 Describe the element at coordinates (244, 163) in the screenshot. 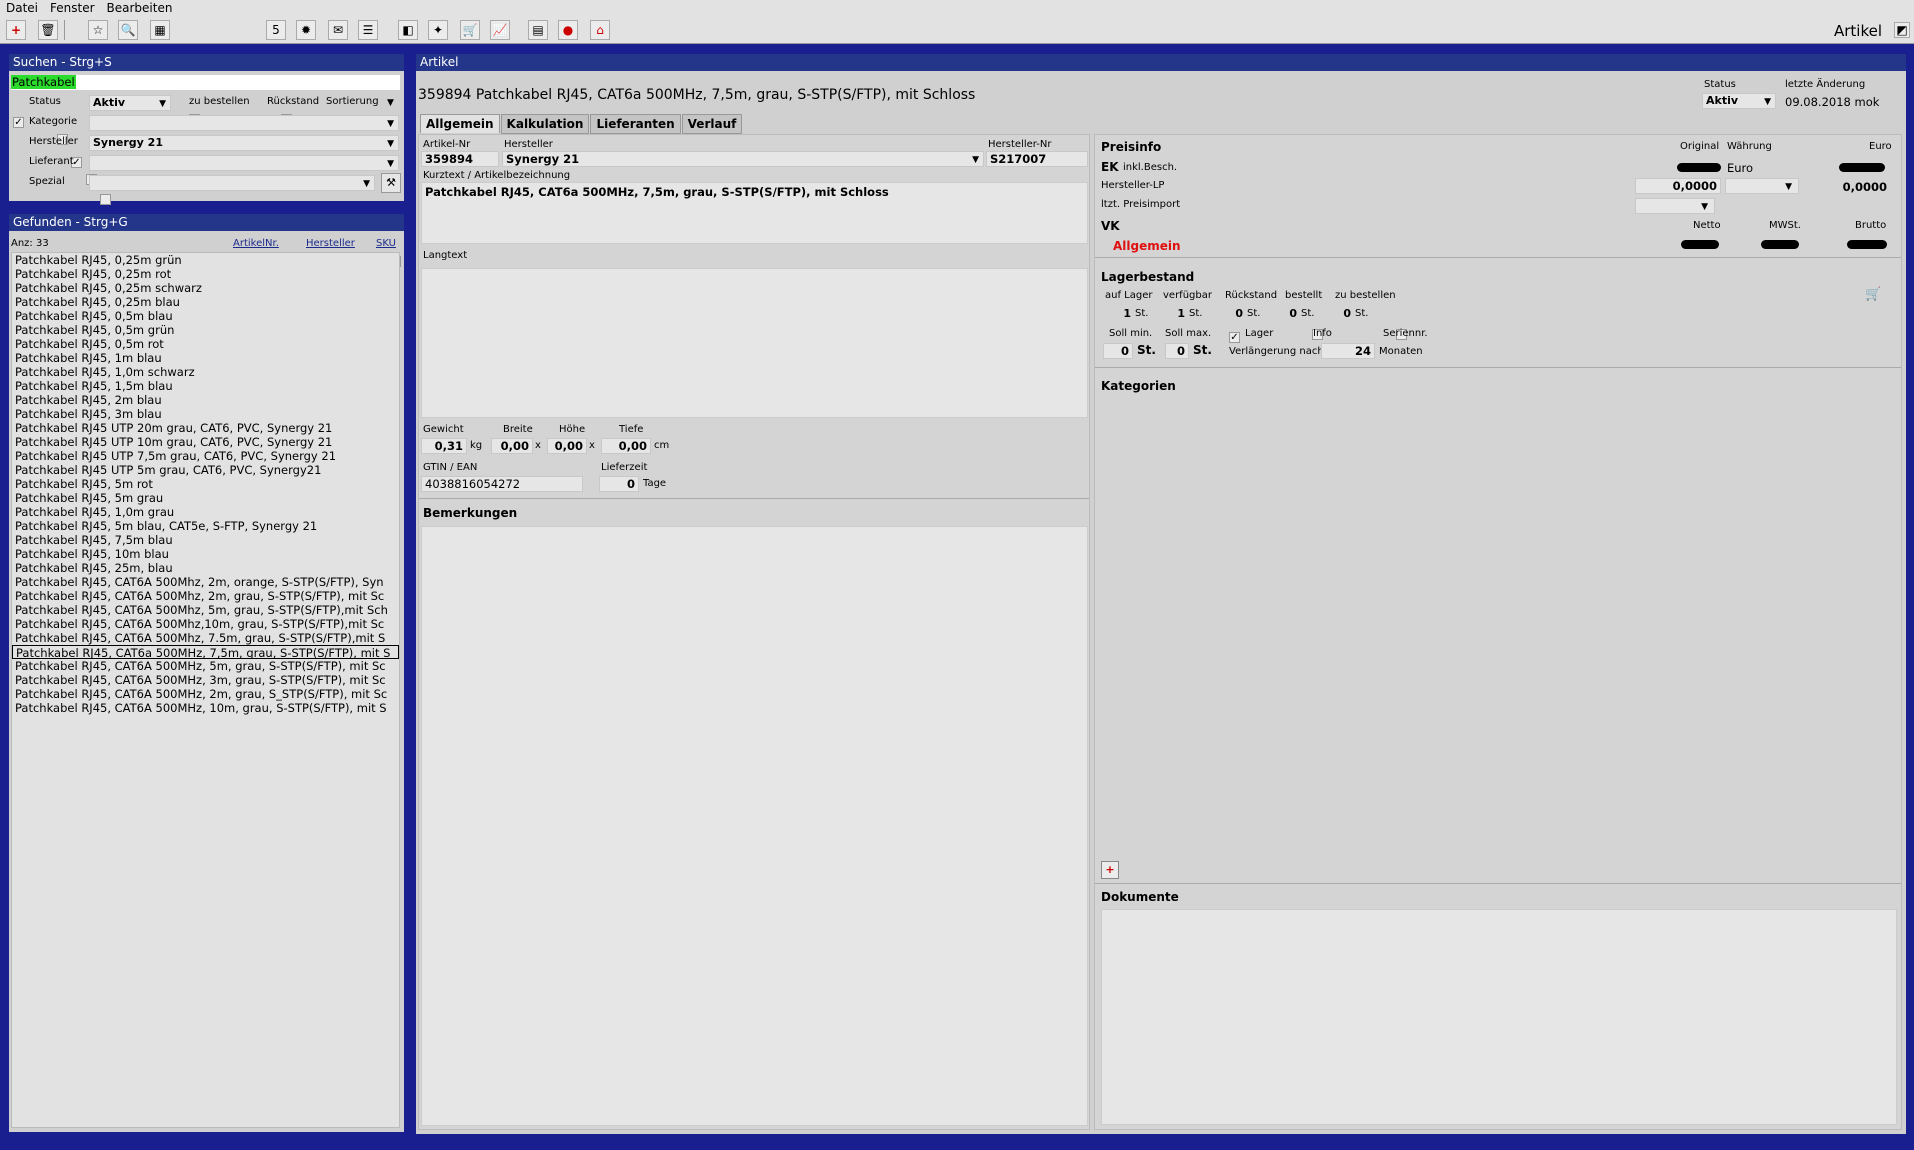

I see `lieferant-select: ▼` at that location.